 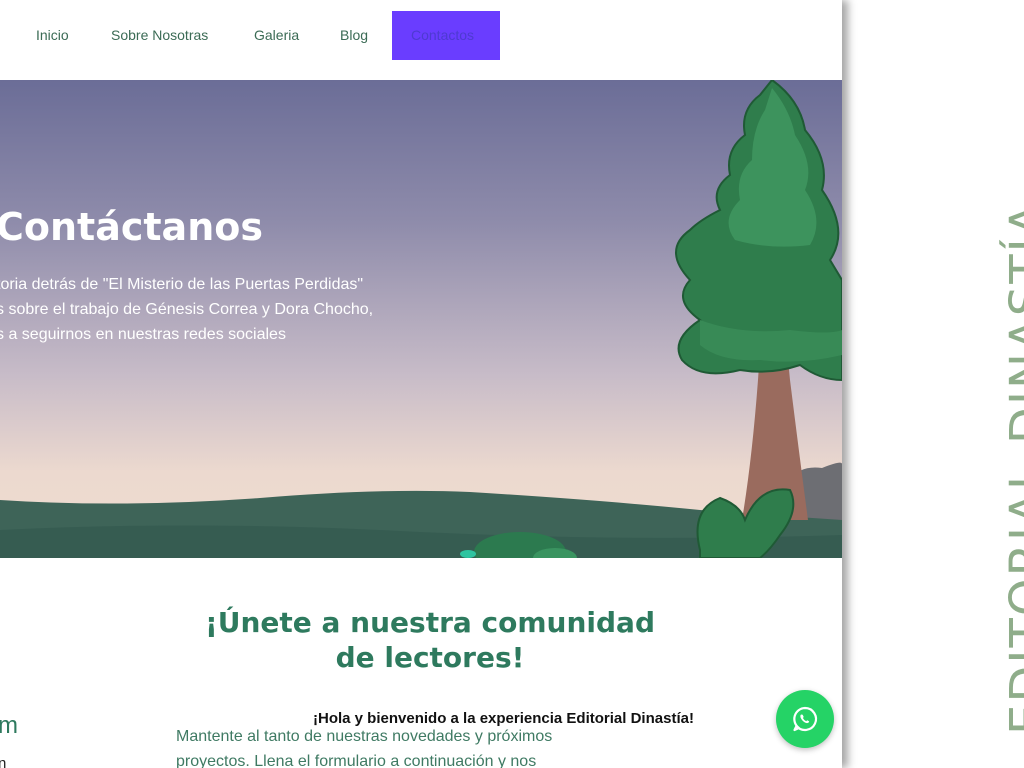 I want to click on community-title-line-1: ¡Únete a nuestra comunidad, so click(x=429, y=622).